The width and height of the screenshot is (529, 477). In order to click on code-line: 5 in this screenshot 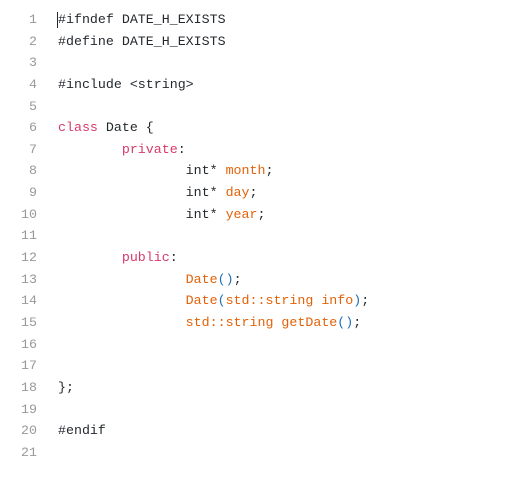, I will do `click(264, 107)`.